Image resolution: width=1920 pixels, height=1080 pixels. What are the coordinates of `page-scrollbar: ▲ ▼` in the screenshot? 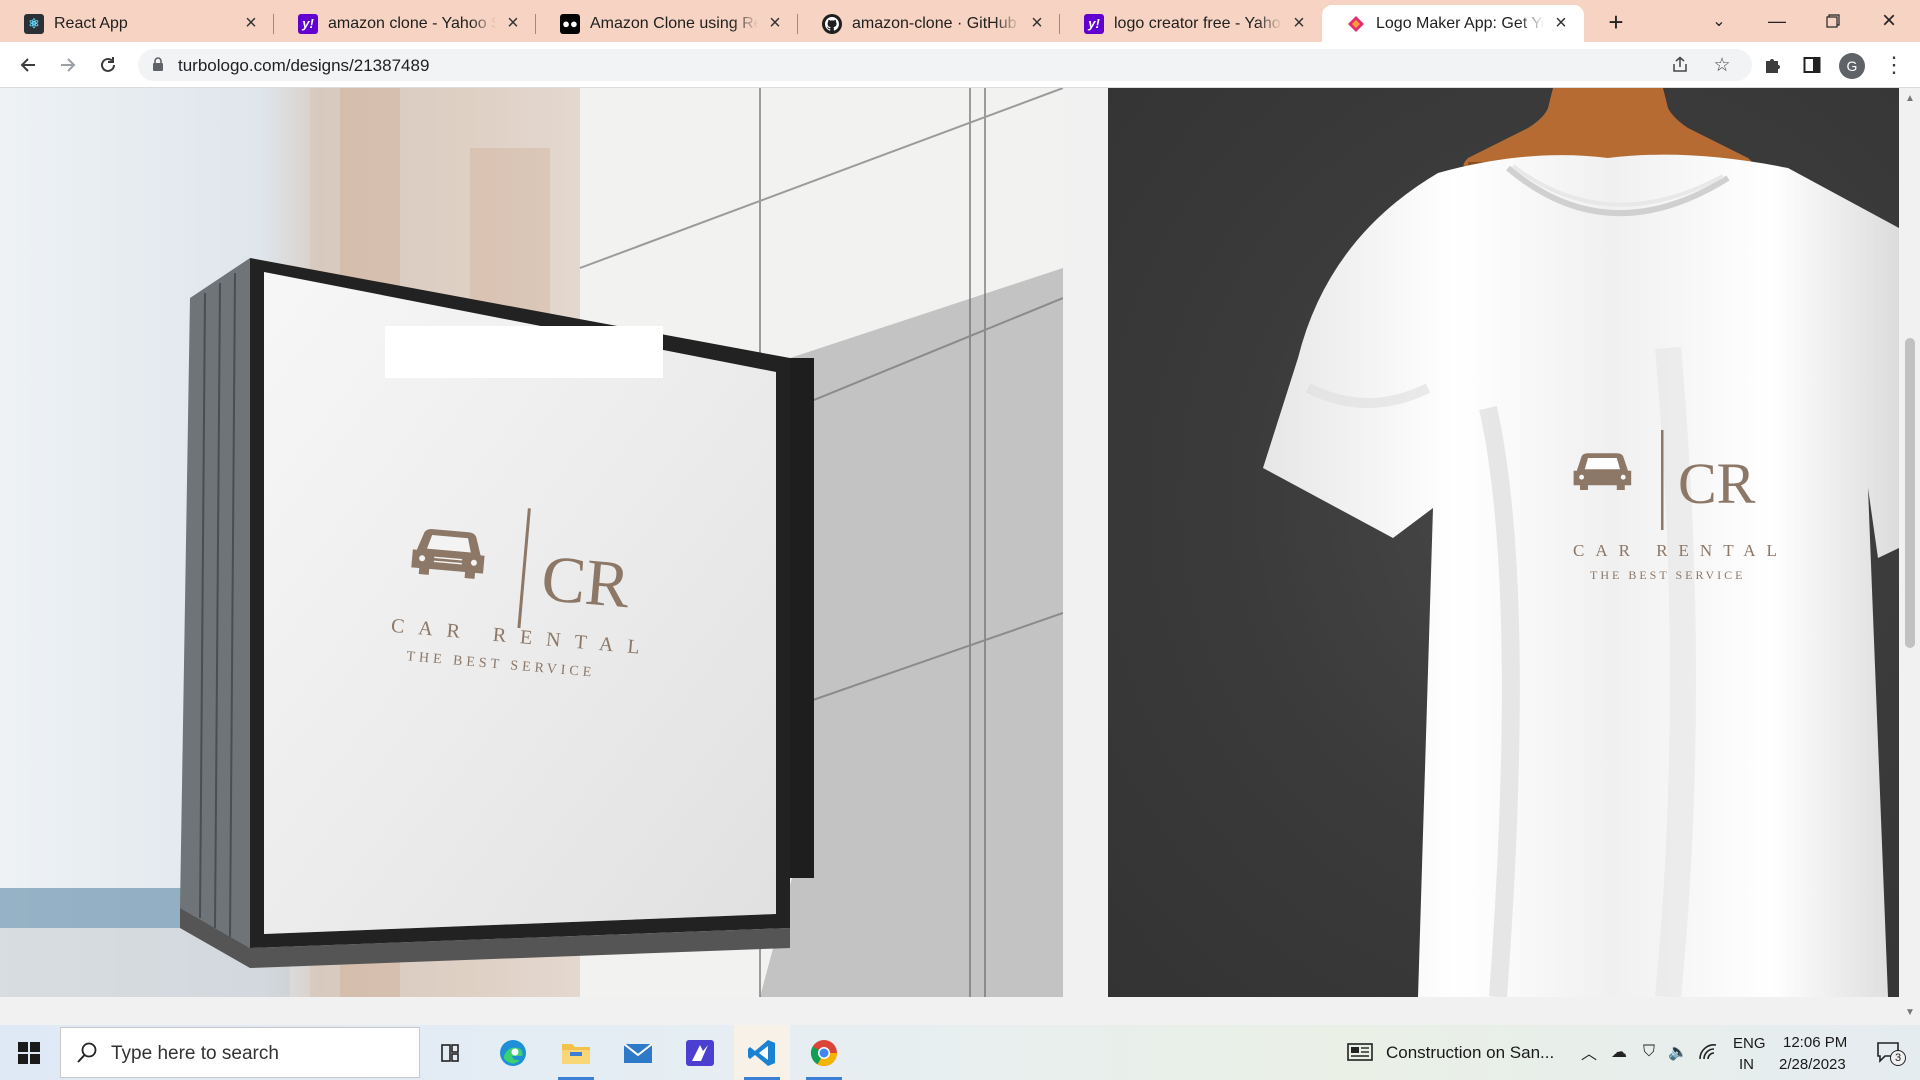 It's located at (1910, 556).